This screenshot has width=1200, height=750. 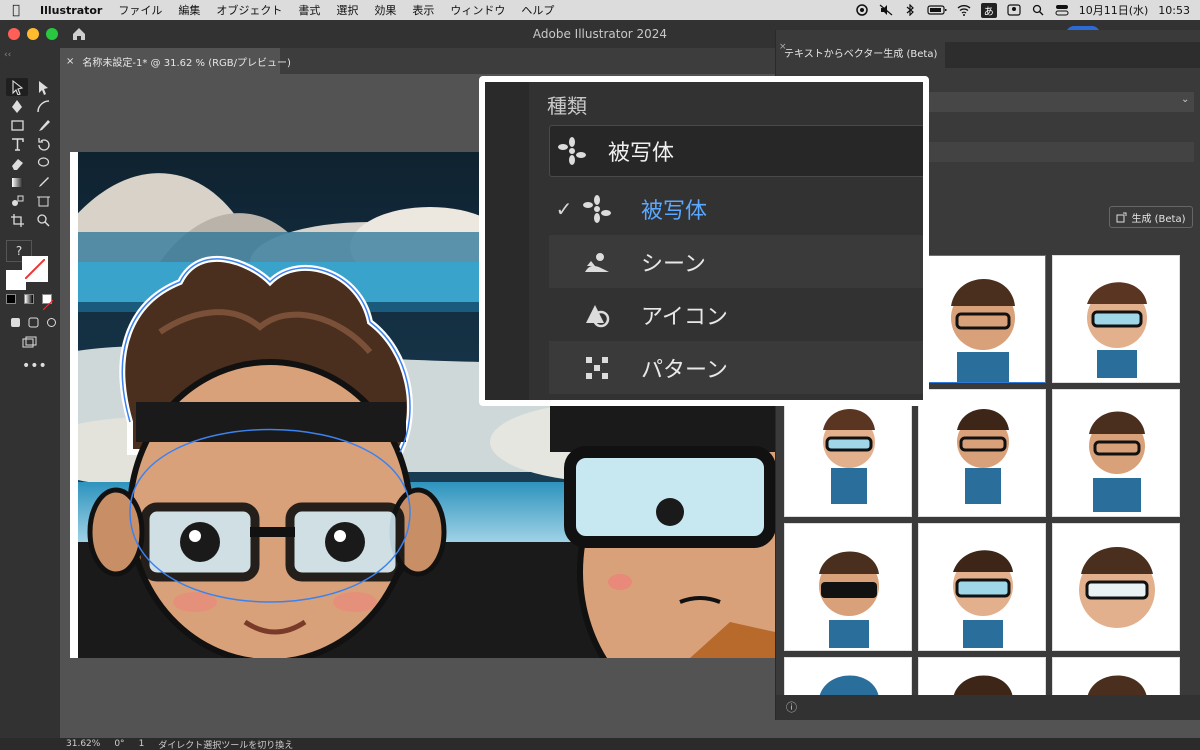 What do you see at coordinates (673, 264) in the screenshot?
I see `type-option-label: シーン` at bounding box center [673, 264].